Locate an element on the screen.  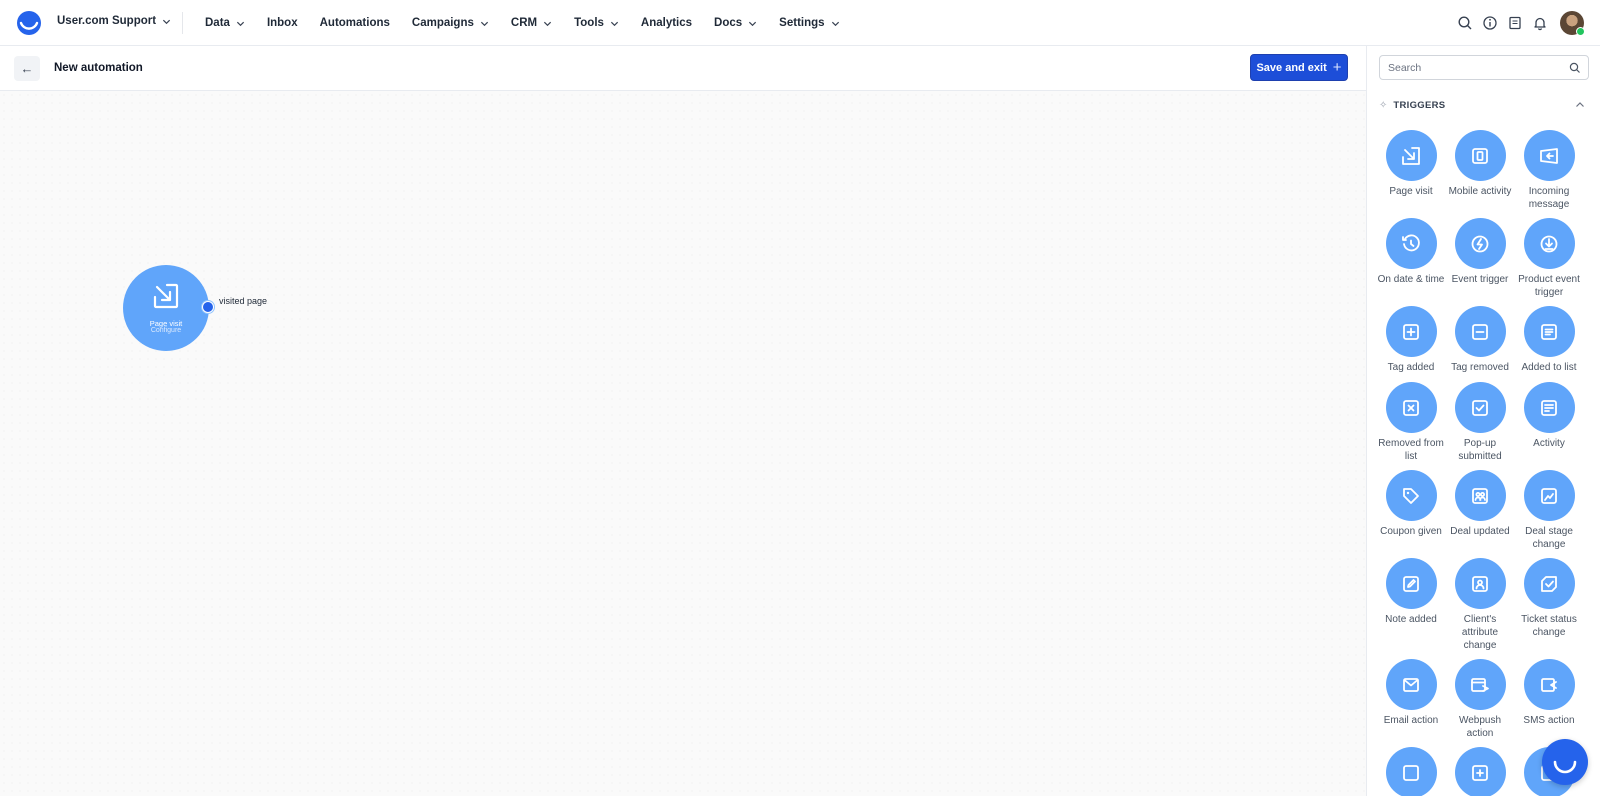
chevron-up-icon is located at coordinates (1580, 105).